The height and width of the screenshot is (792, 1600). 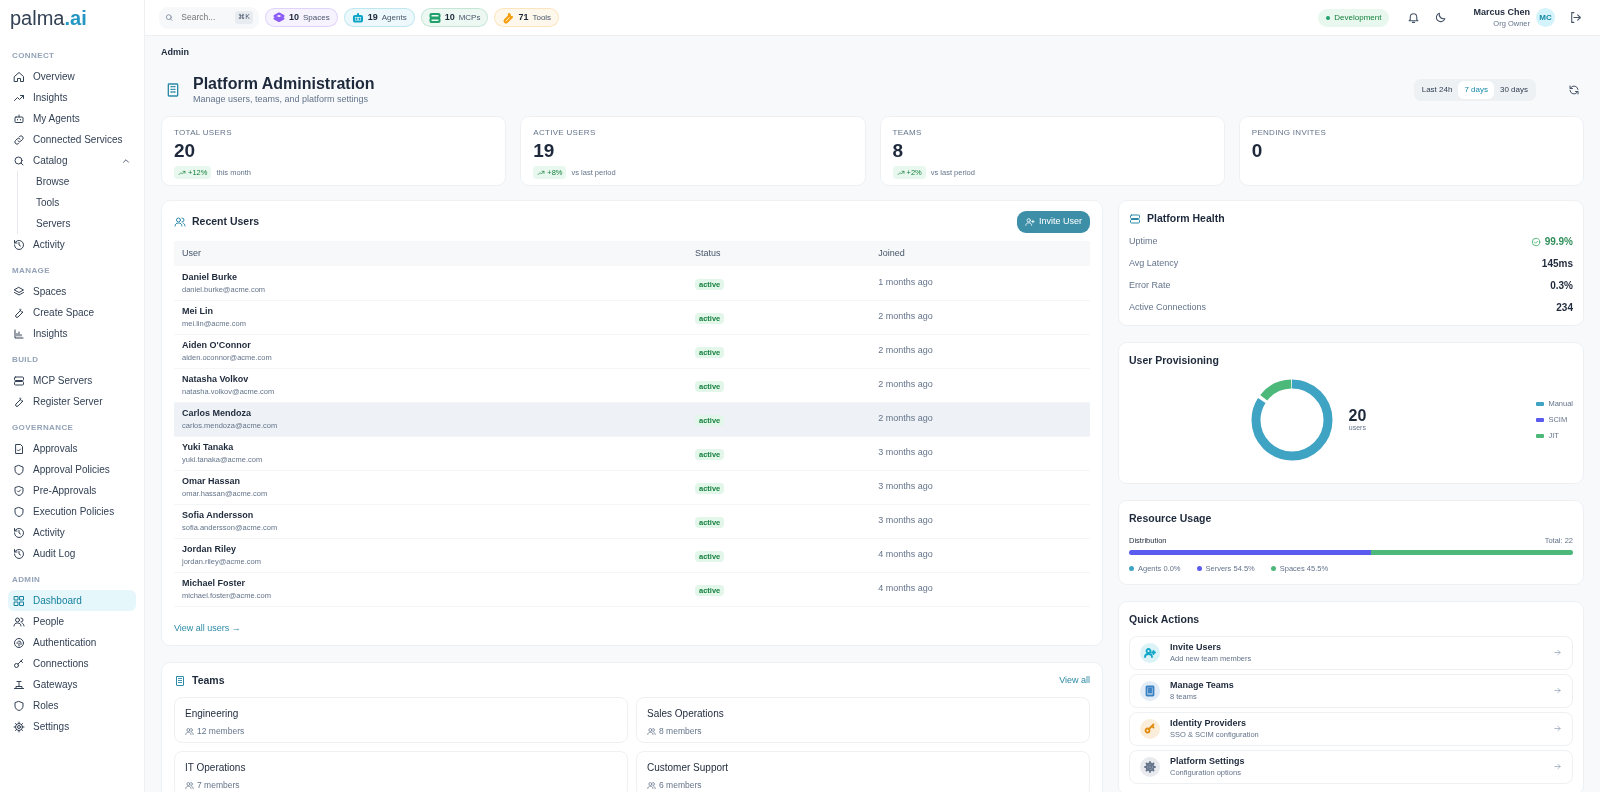 What do you see at coordinates (79, 202) in the screenshot?
I see `nav-subitem: Tools` at bounding box center [79, 202].